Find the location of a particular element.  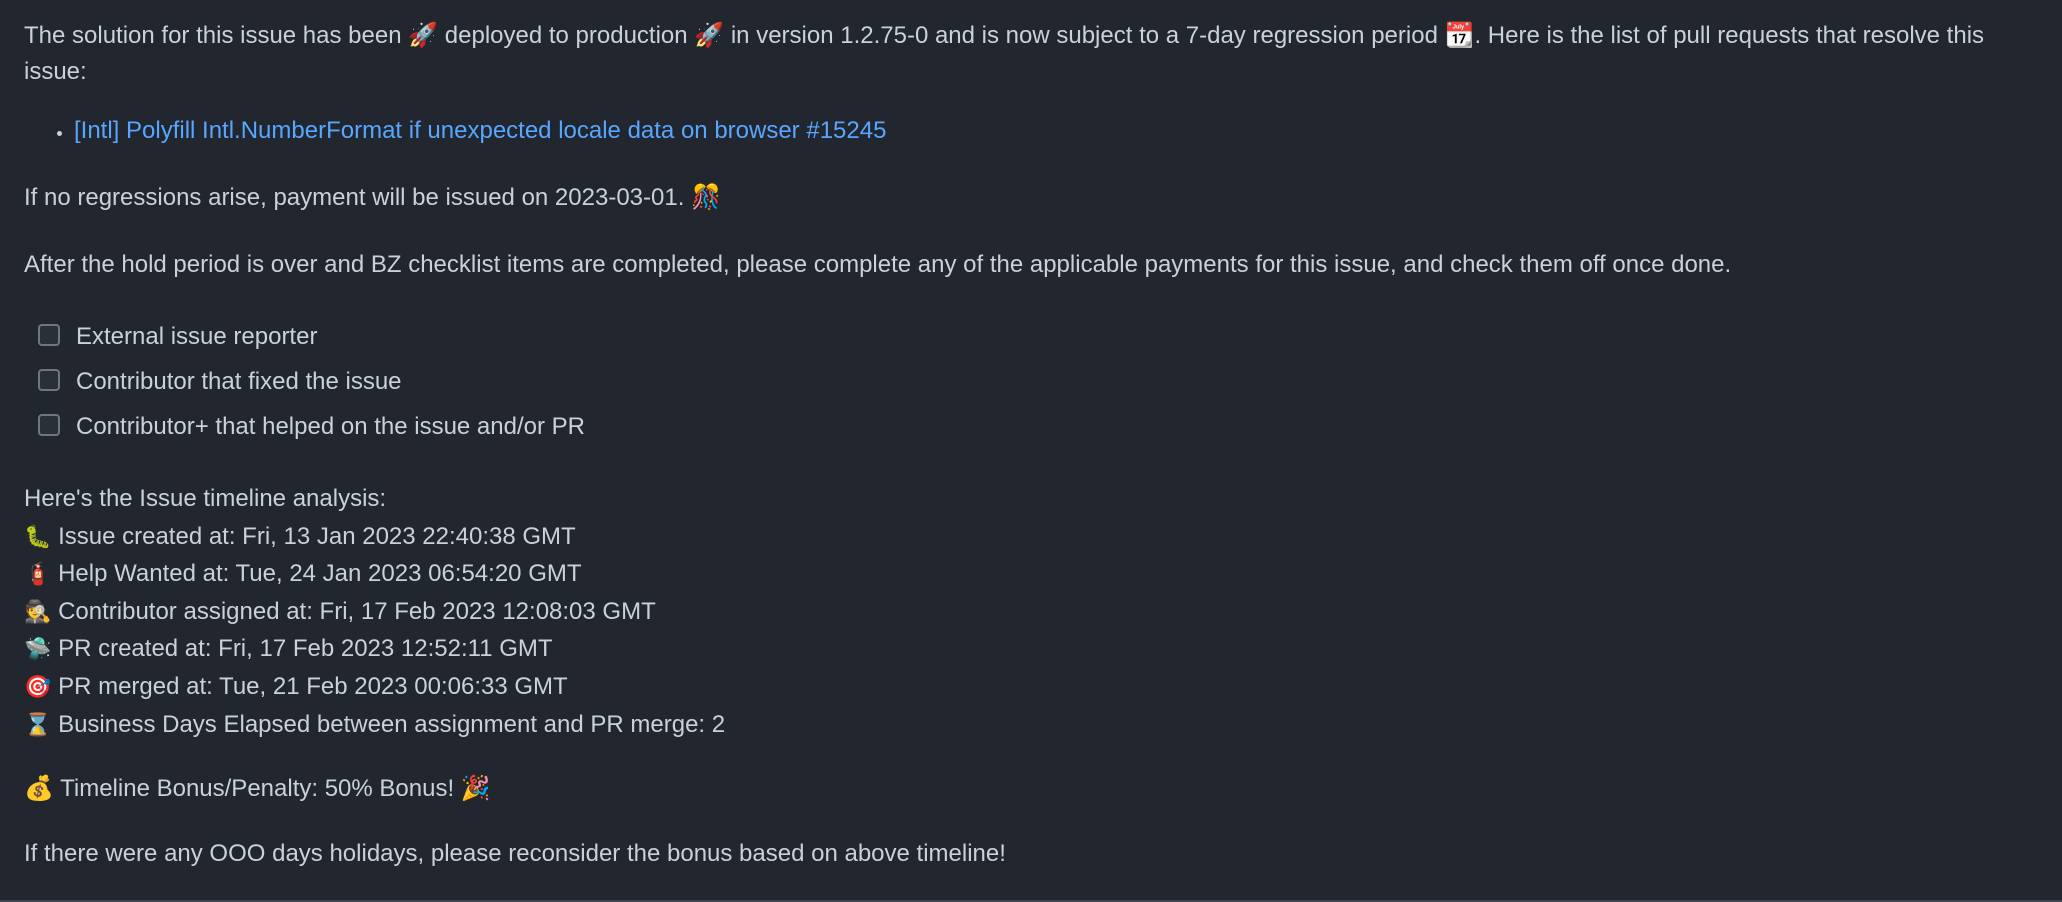

target-icon: 🎯 is located at coordinates (38, 687).